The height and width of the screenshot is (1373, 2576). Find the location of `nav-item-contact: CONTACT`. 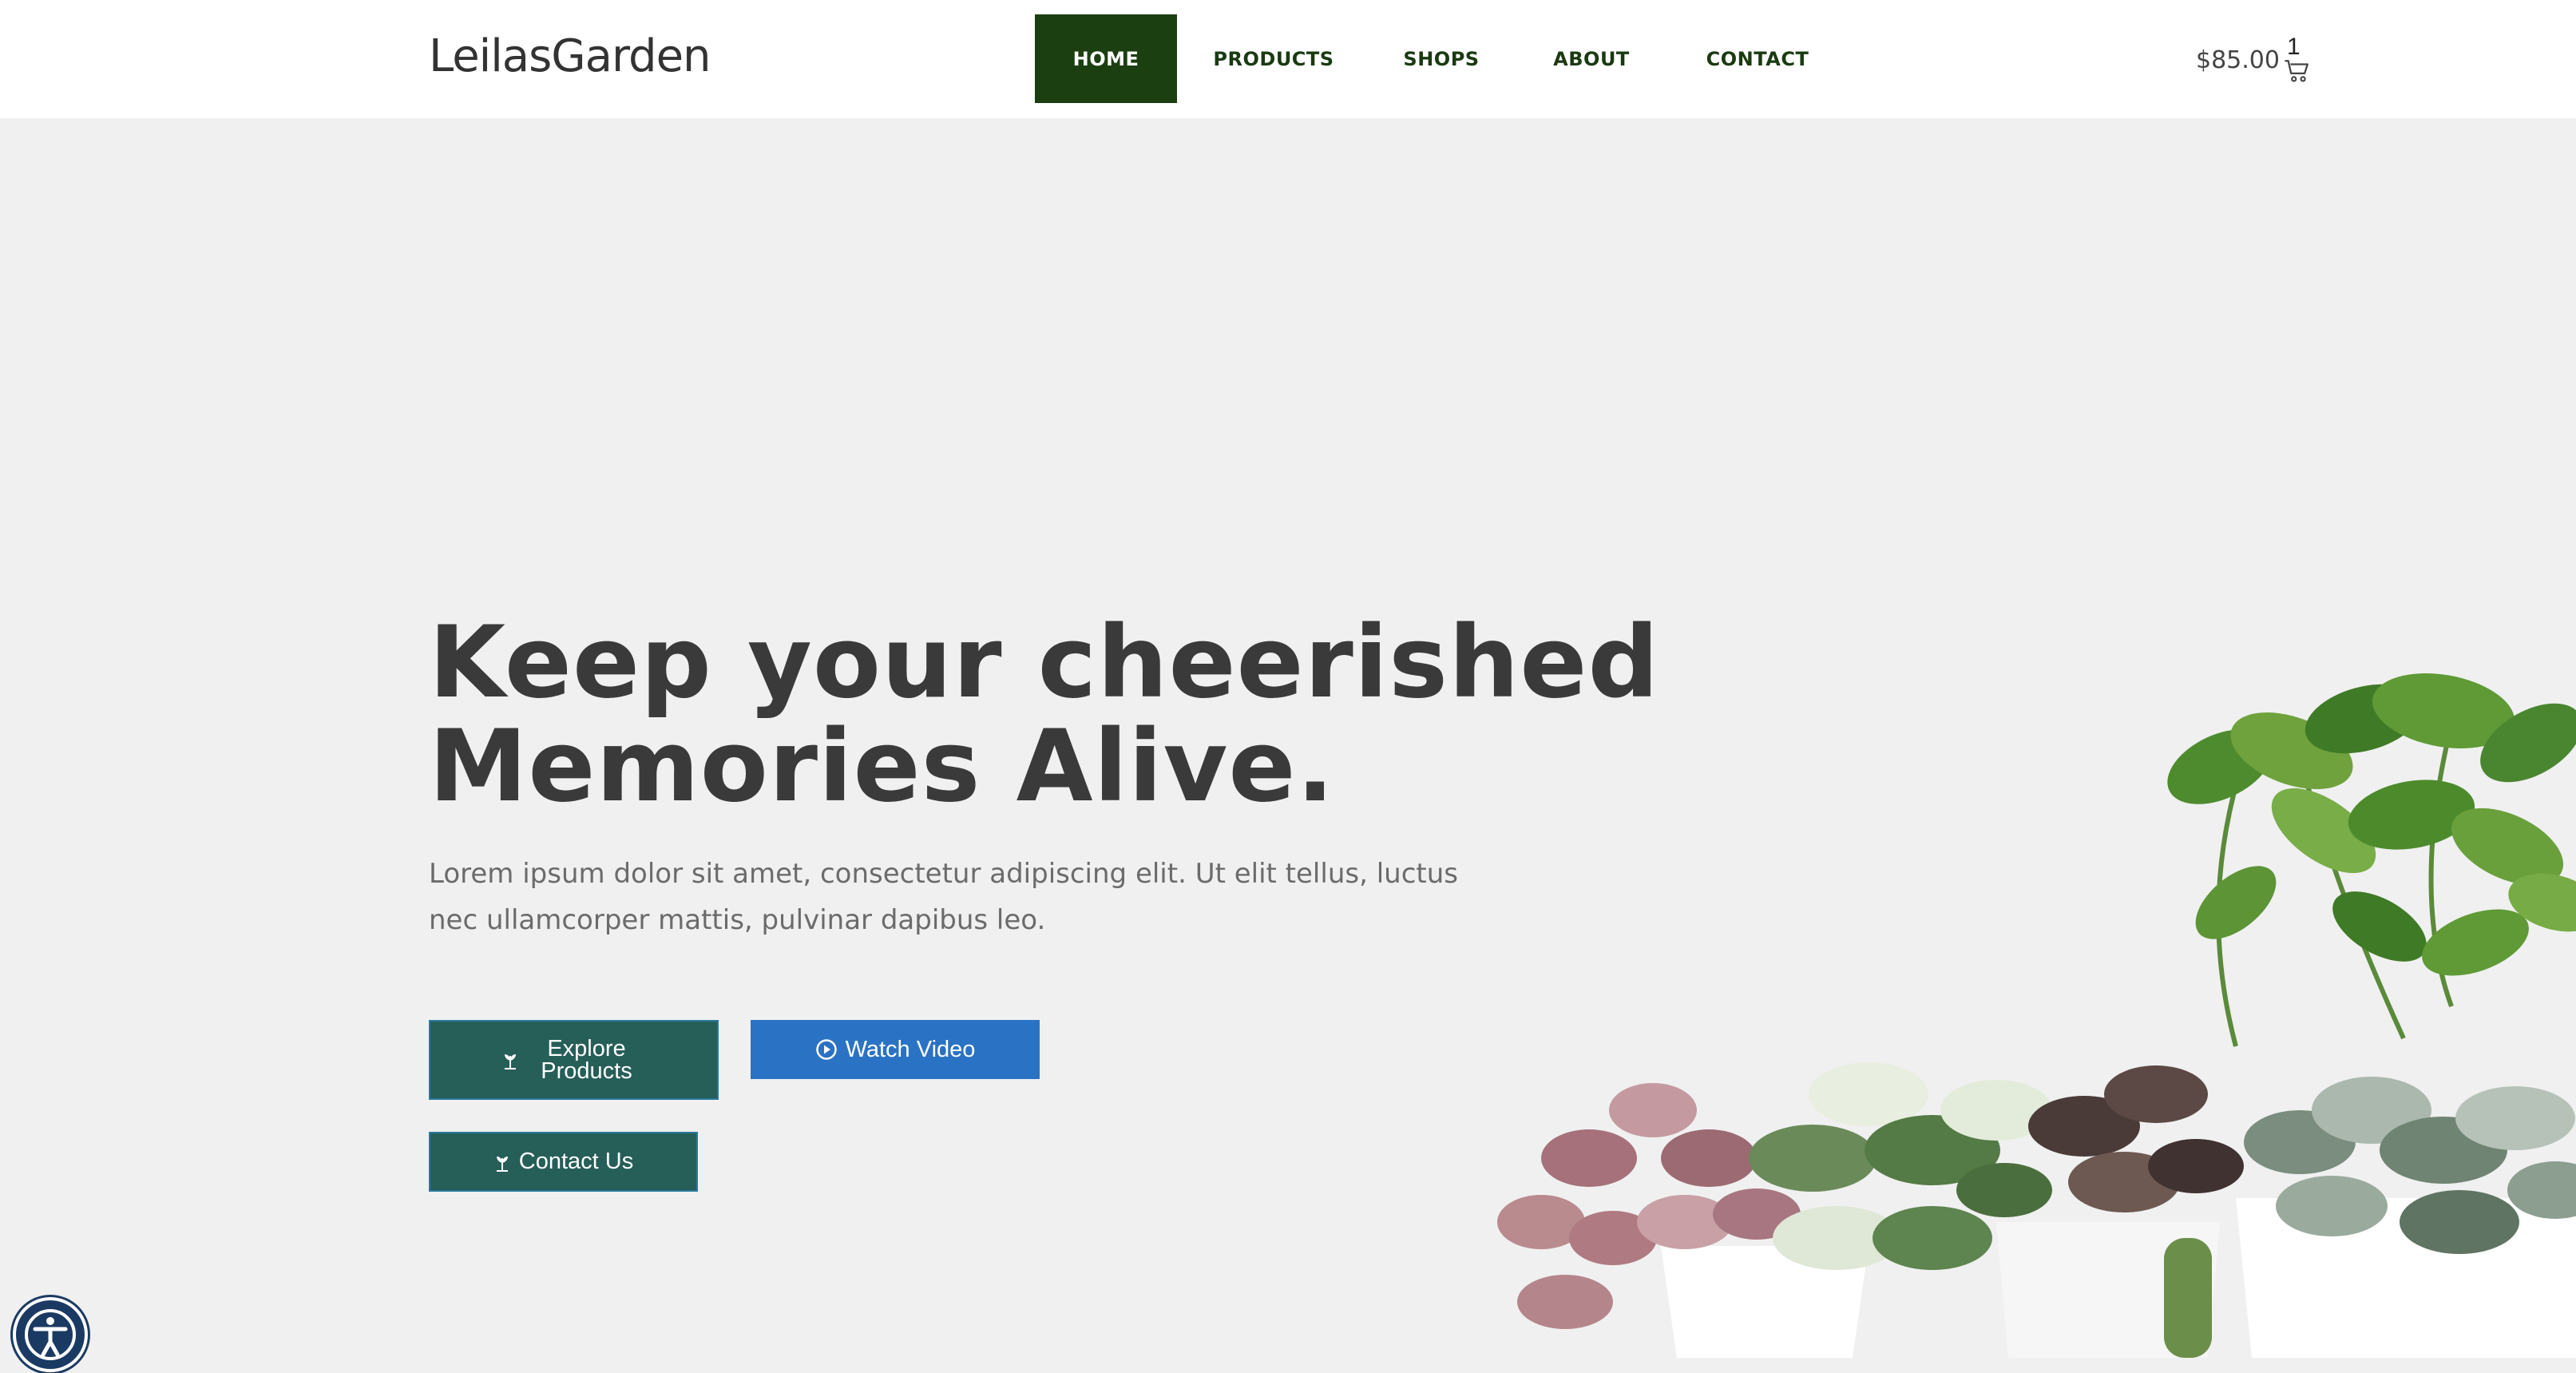

nav-item-contact: CONTACT is located at coordinates (1758, 59).